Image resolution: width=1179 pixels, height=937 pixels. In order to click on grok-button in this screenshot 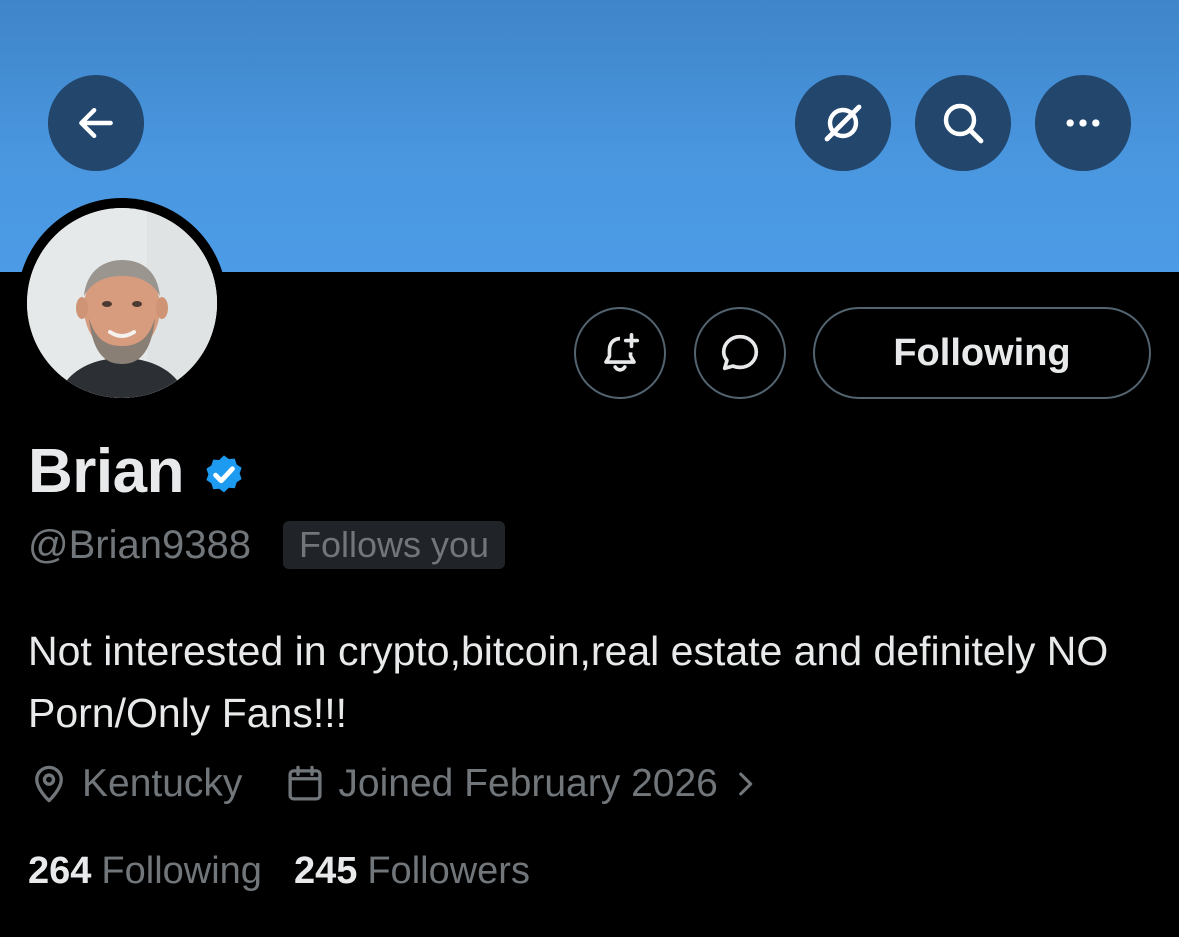, I will do `click(843, 123)`.